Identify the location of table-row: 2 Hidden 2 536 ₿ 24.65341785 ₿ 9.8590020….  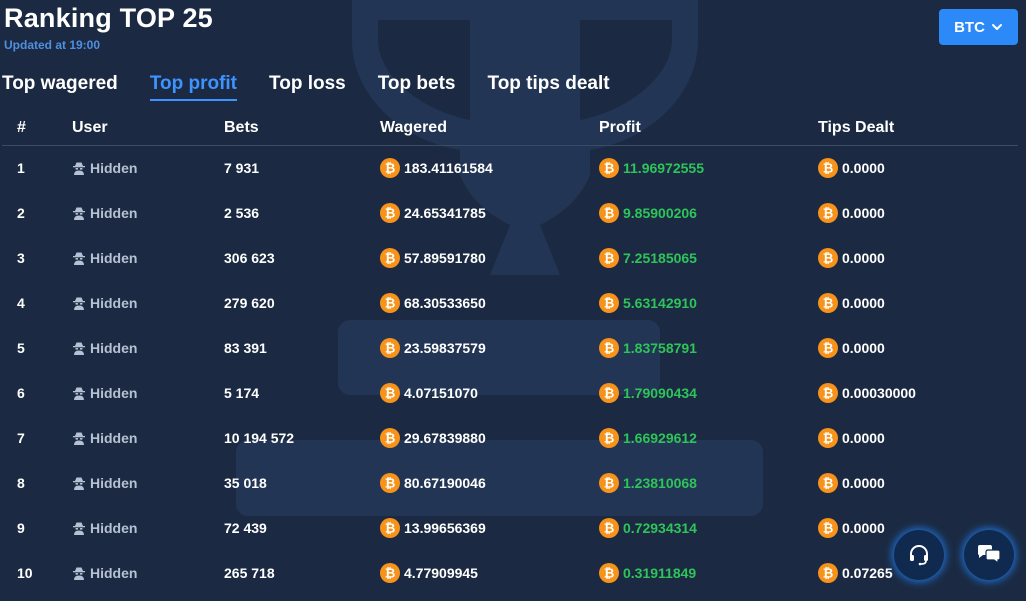
(510, 213).